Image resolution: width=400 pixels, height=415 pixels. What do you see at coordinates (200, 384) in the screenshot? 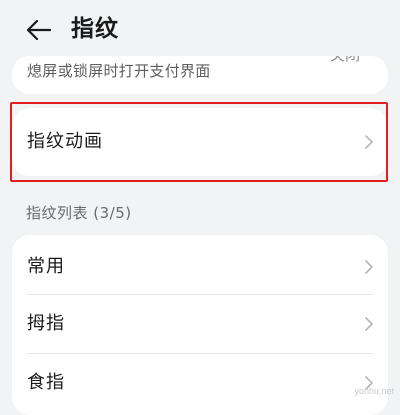
I see `fingerprint-item-index: 食指` at bounding box center [200, 384].